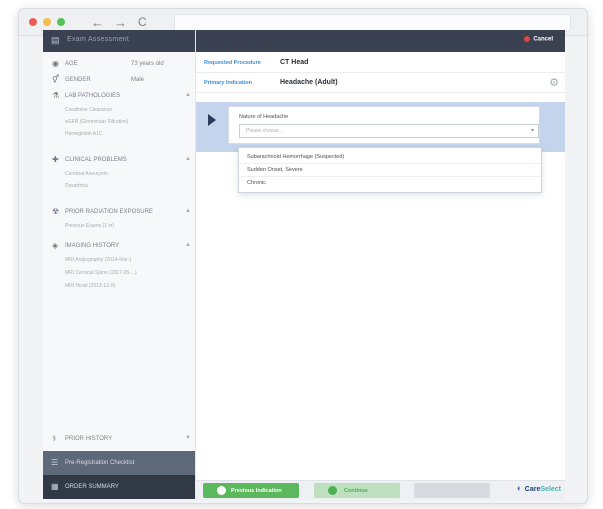 The image size is (603, 509). Describe the element at coordinates (295, 157) in the screenshot. I see `dropdown-option: Subarachnoid Hemorrhage (Suspected)` at that location.